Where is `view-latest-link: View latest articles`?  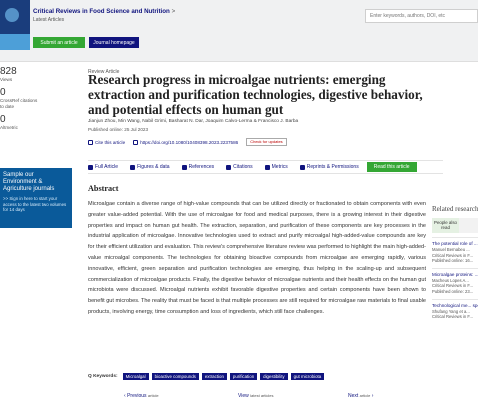 view-latest-link: View latest articles is located at coordinates (255, 396).